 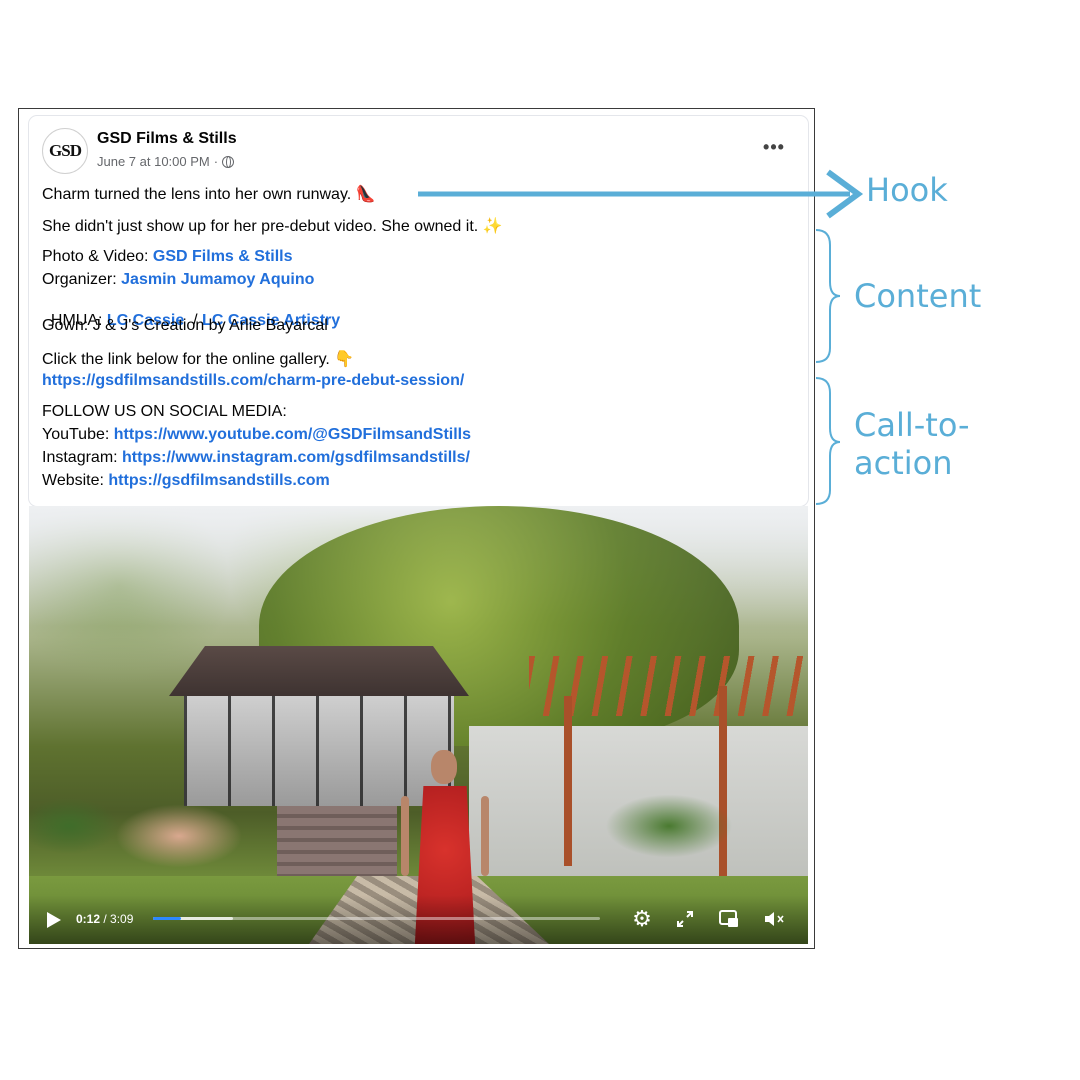 What do you see at coordinates (903, 463) in the screenshot?
I see `annotation-cta-line2: action` at bounding box center [903, 463].